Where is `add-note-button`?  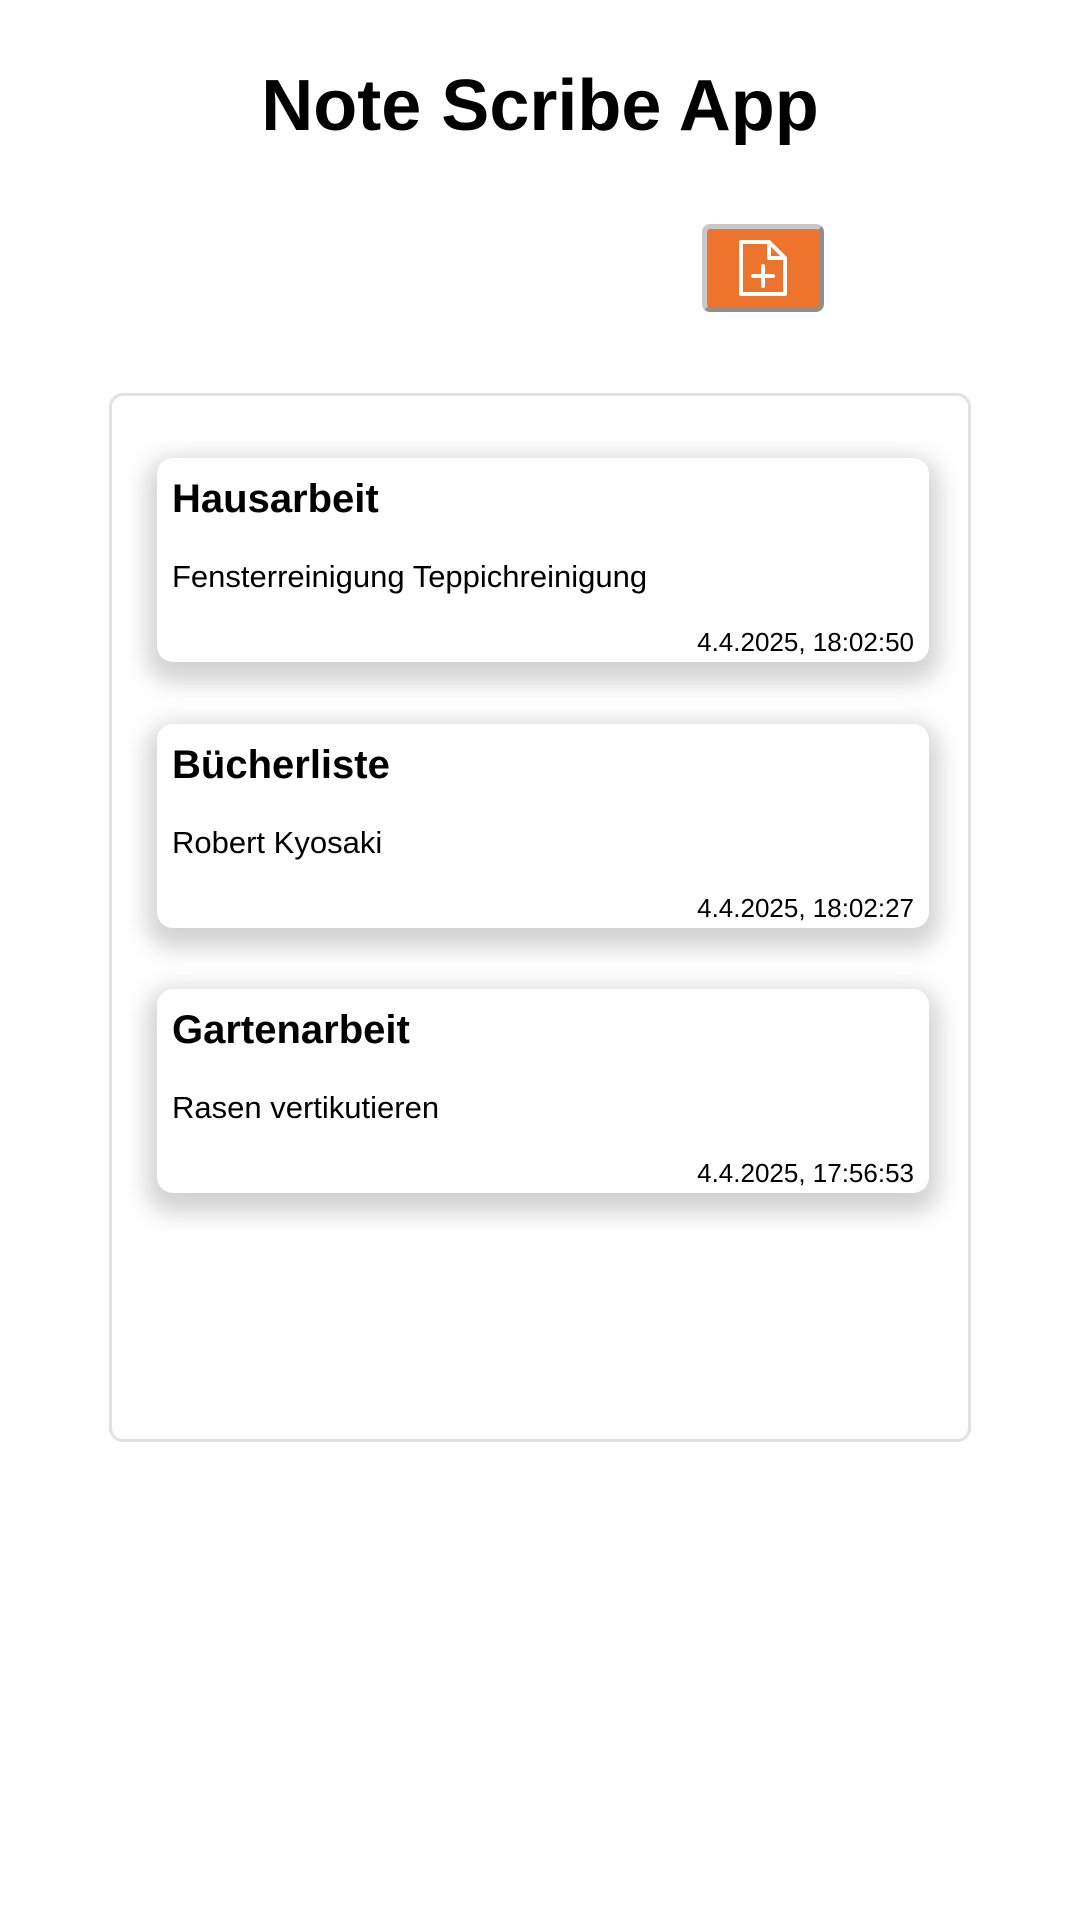 add-note-button is located at coordinates (763, 268).